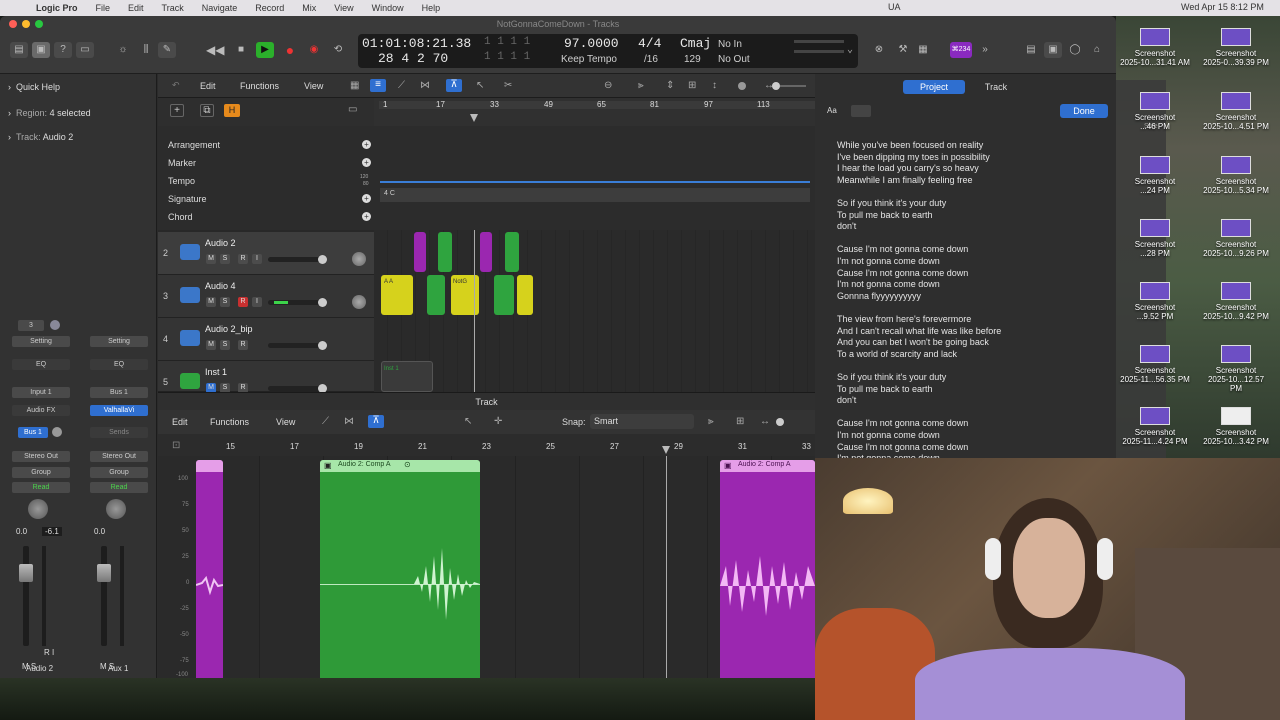 The width and height of the screenshot is (1280, 720). I want to click on editor-ruler: ⊡ 15 17 19 21 23 25 27 29 31 33, so click(486, 445).